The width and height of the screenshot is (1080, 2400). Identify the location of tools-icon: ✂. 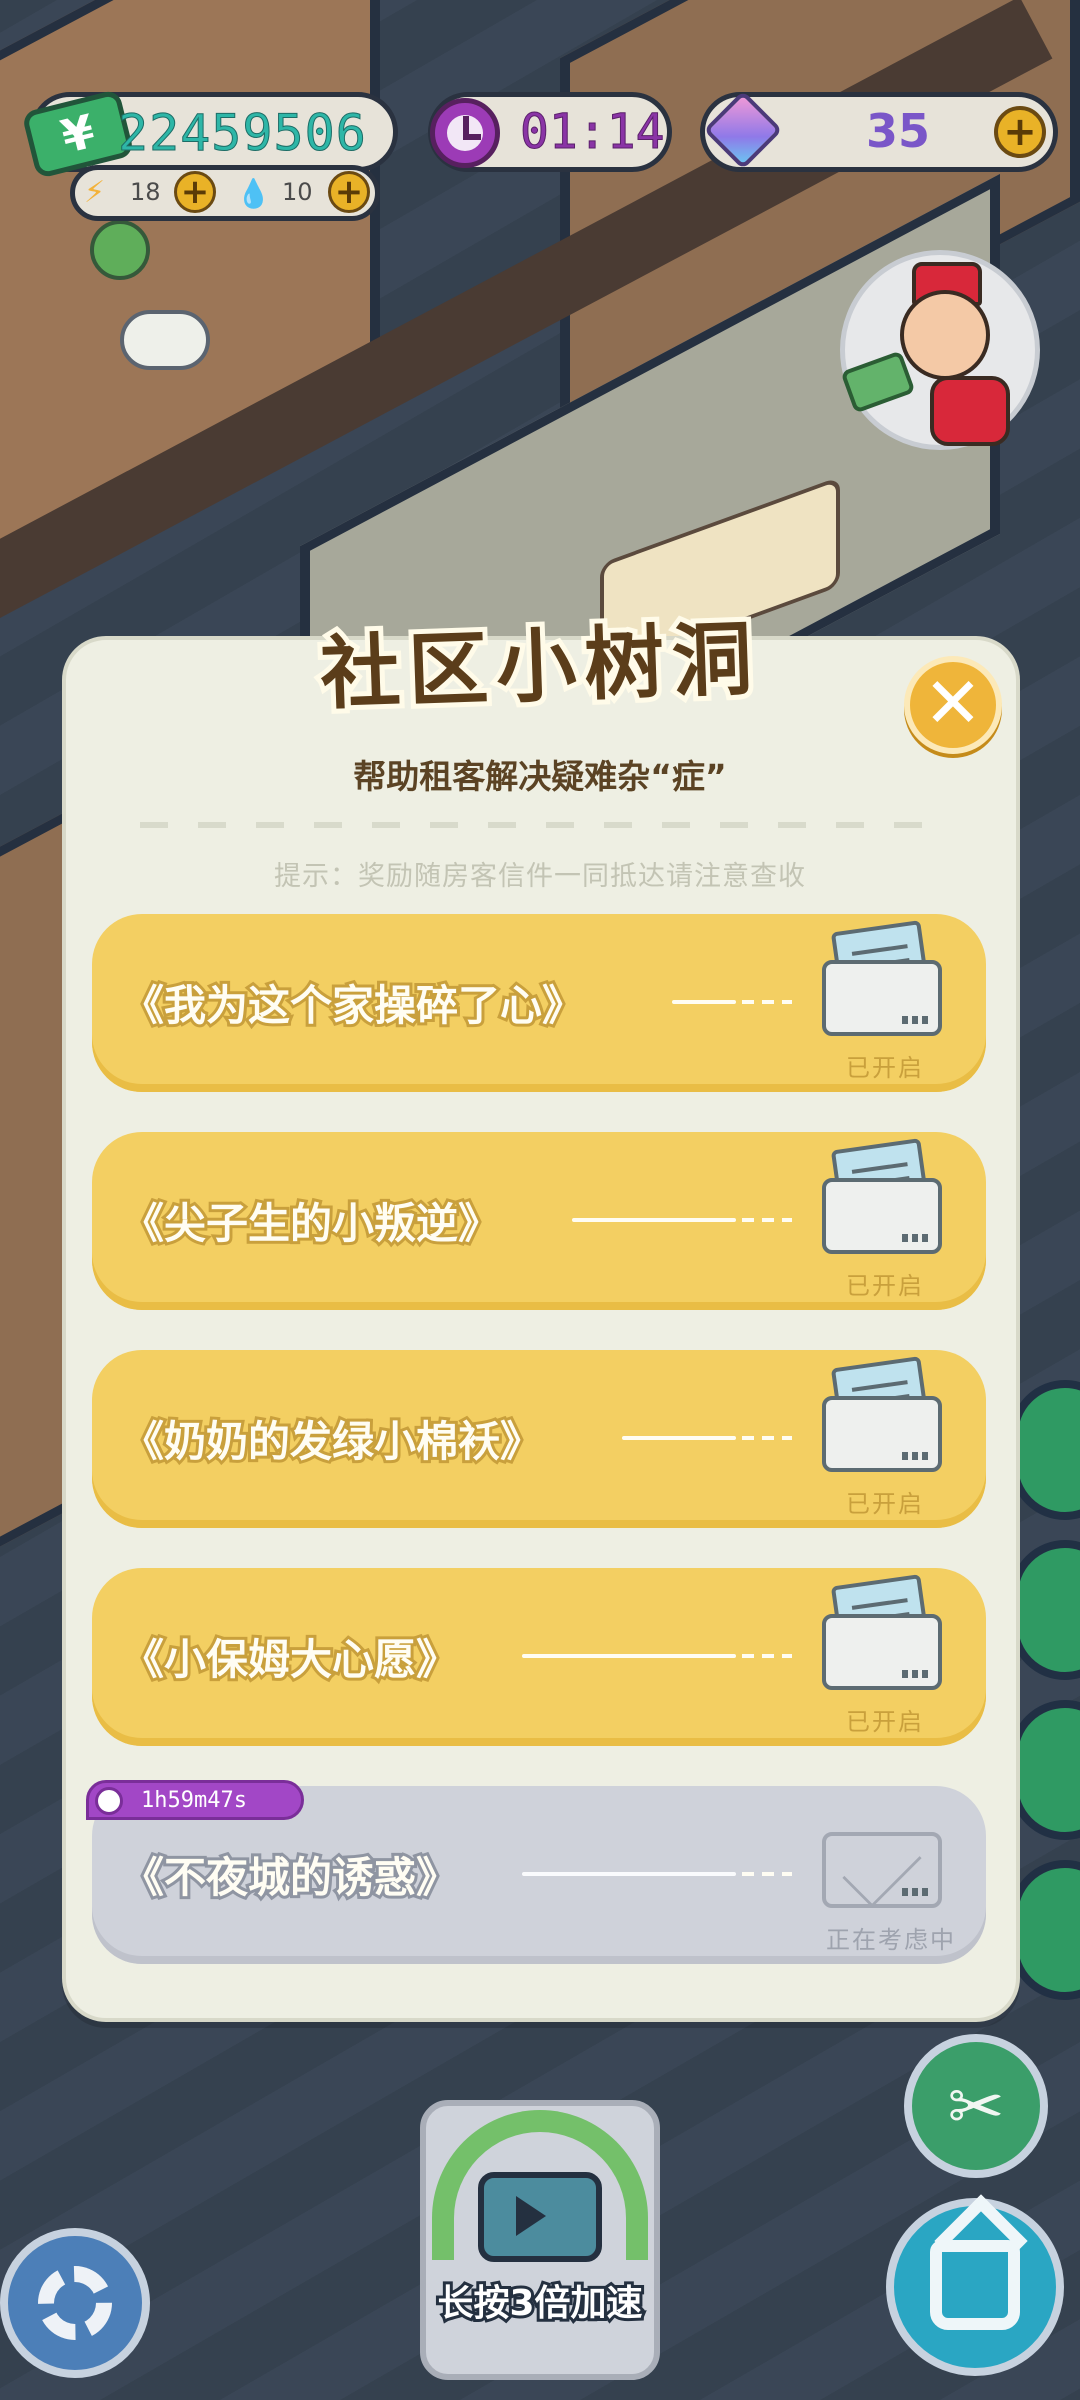
(976, 2107).